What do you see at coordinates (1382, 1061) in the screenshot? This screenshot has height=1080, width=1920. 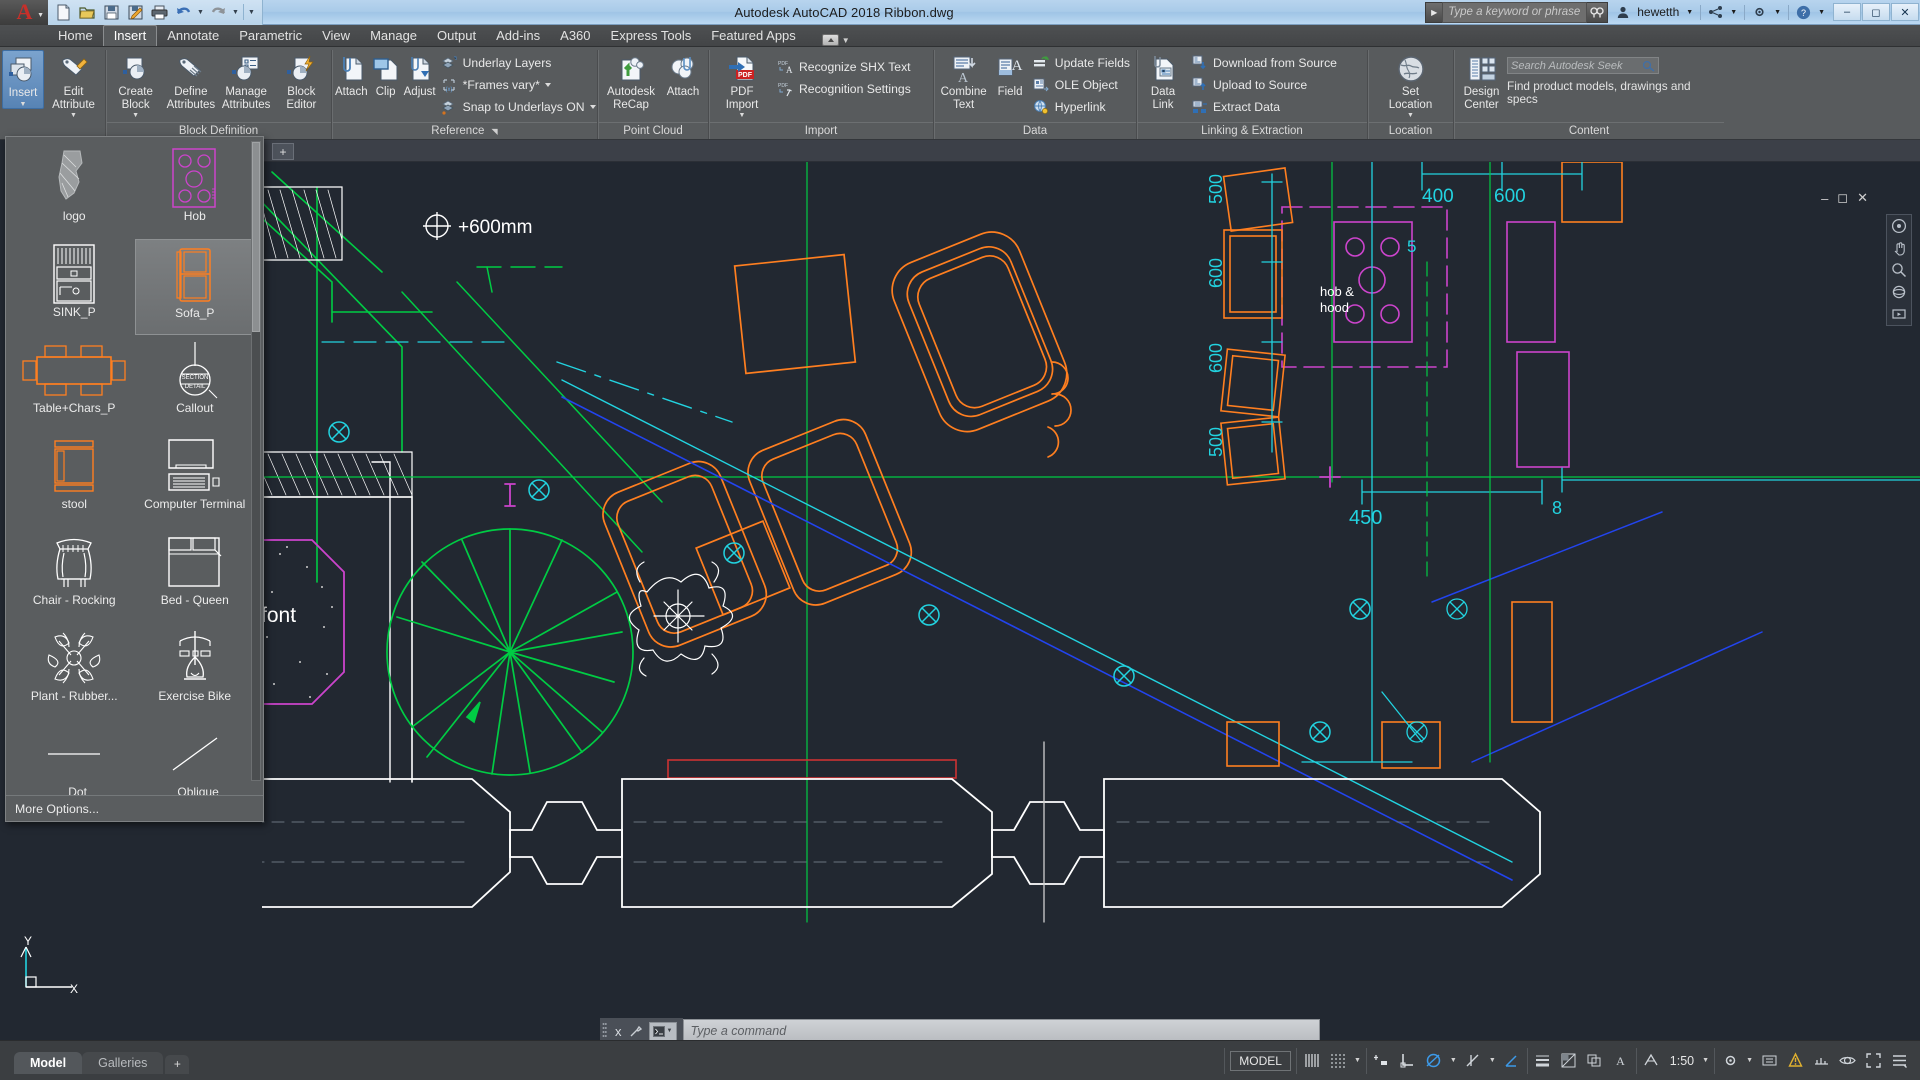 I see `infer-constraints-icon` at bounding box center [1382, 1061].